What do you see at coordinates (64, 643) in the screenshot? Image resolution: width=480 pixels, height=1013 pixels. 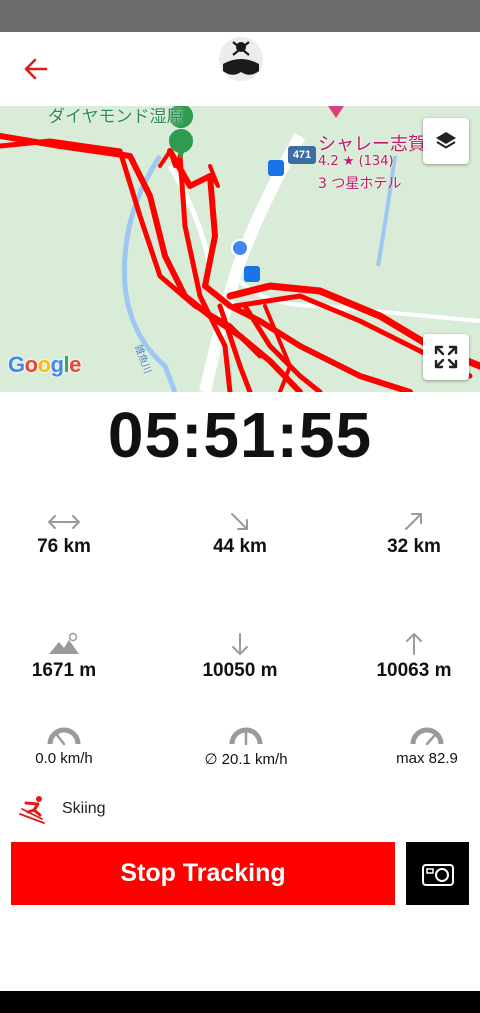 I see `altitude-icon` at bounding box center [64, 643].